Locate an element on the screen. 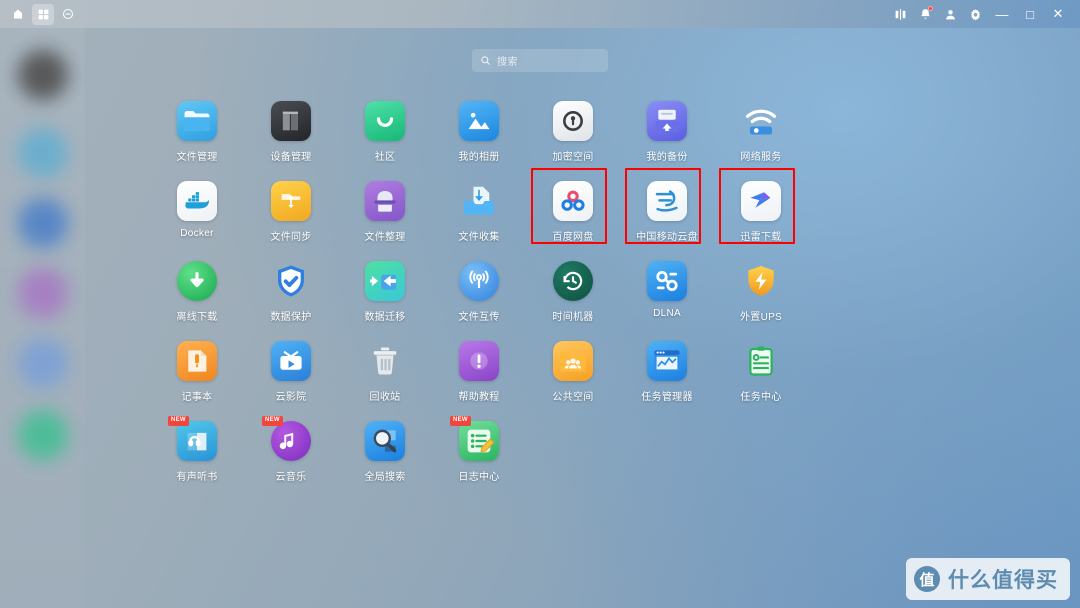 This screenshot has width=1080, height=608. app-tile: 记事本 is located at coordinates (197, 376).